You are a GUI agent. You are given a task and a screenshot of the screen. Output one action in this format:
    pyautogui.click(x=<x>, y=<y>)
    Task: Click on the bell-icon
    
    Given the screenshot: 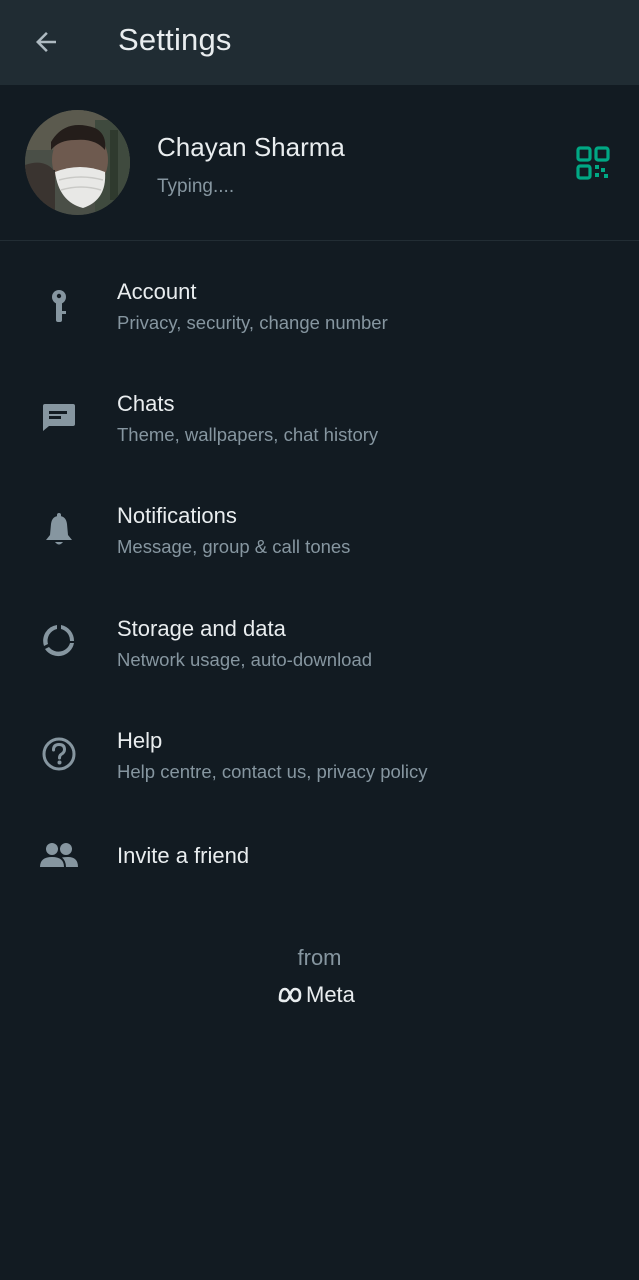 What is the action you would take?
    pyautogui.click(x=59, y=531)
    